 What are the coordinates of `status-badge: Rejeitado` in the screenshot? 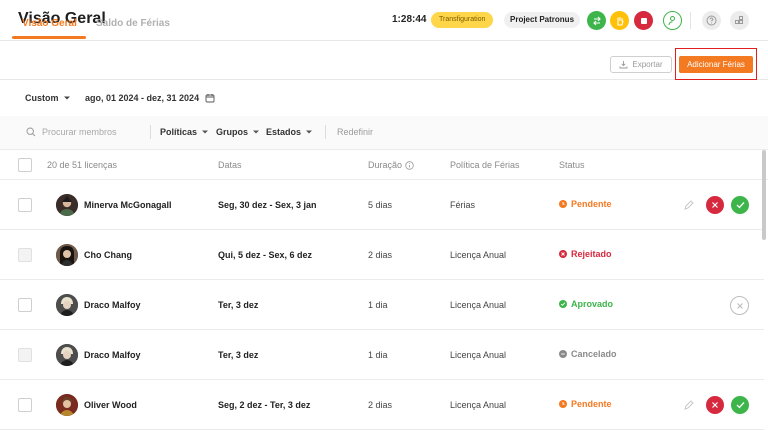 It's located at (585, 254).